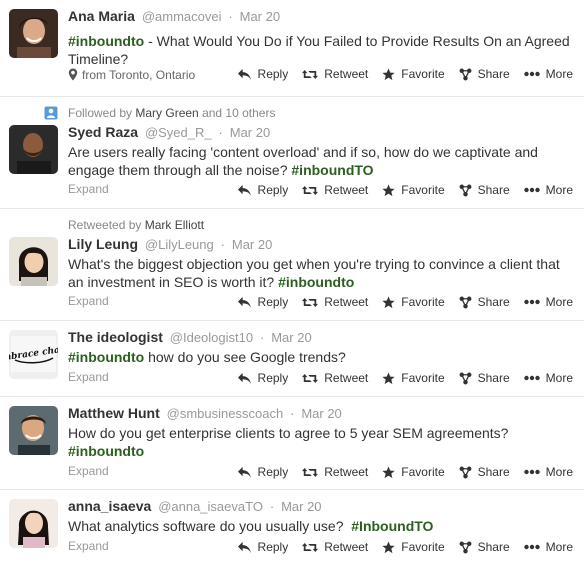 The width and height of the screenshot is (584, 562). I want to click on context-user-link: Mark Elliott, so click(174, 225).